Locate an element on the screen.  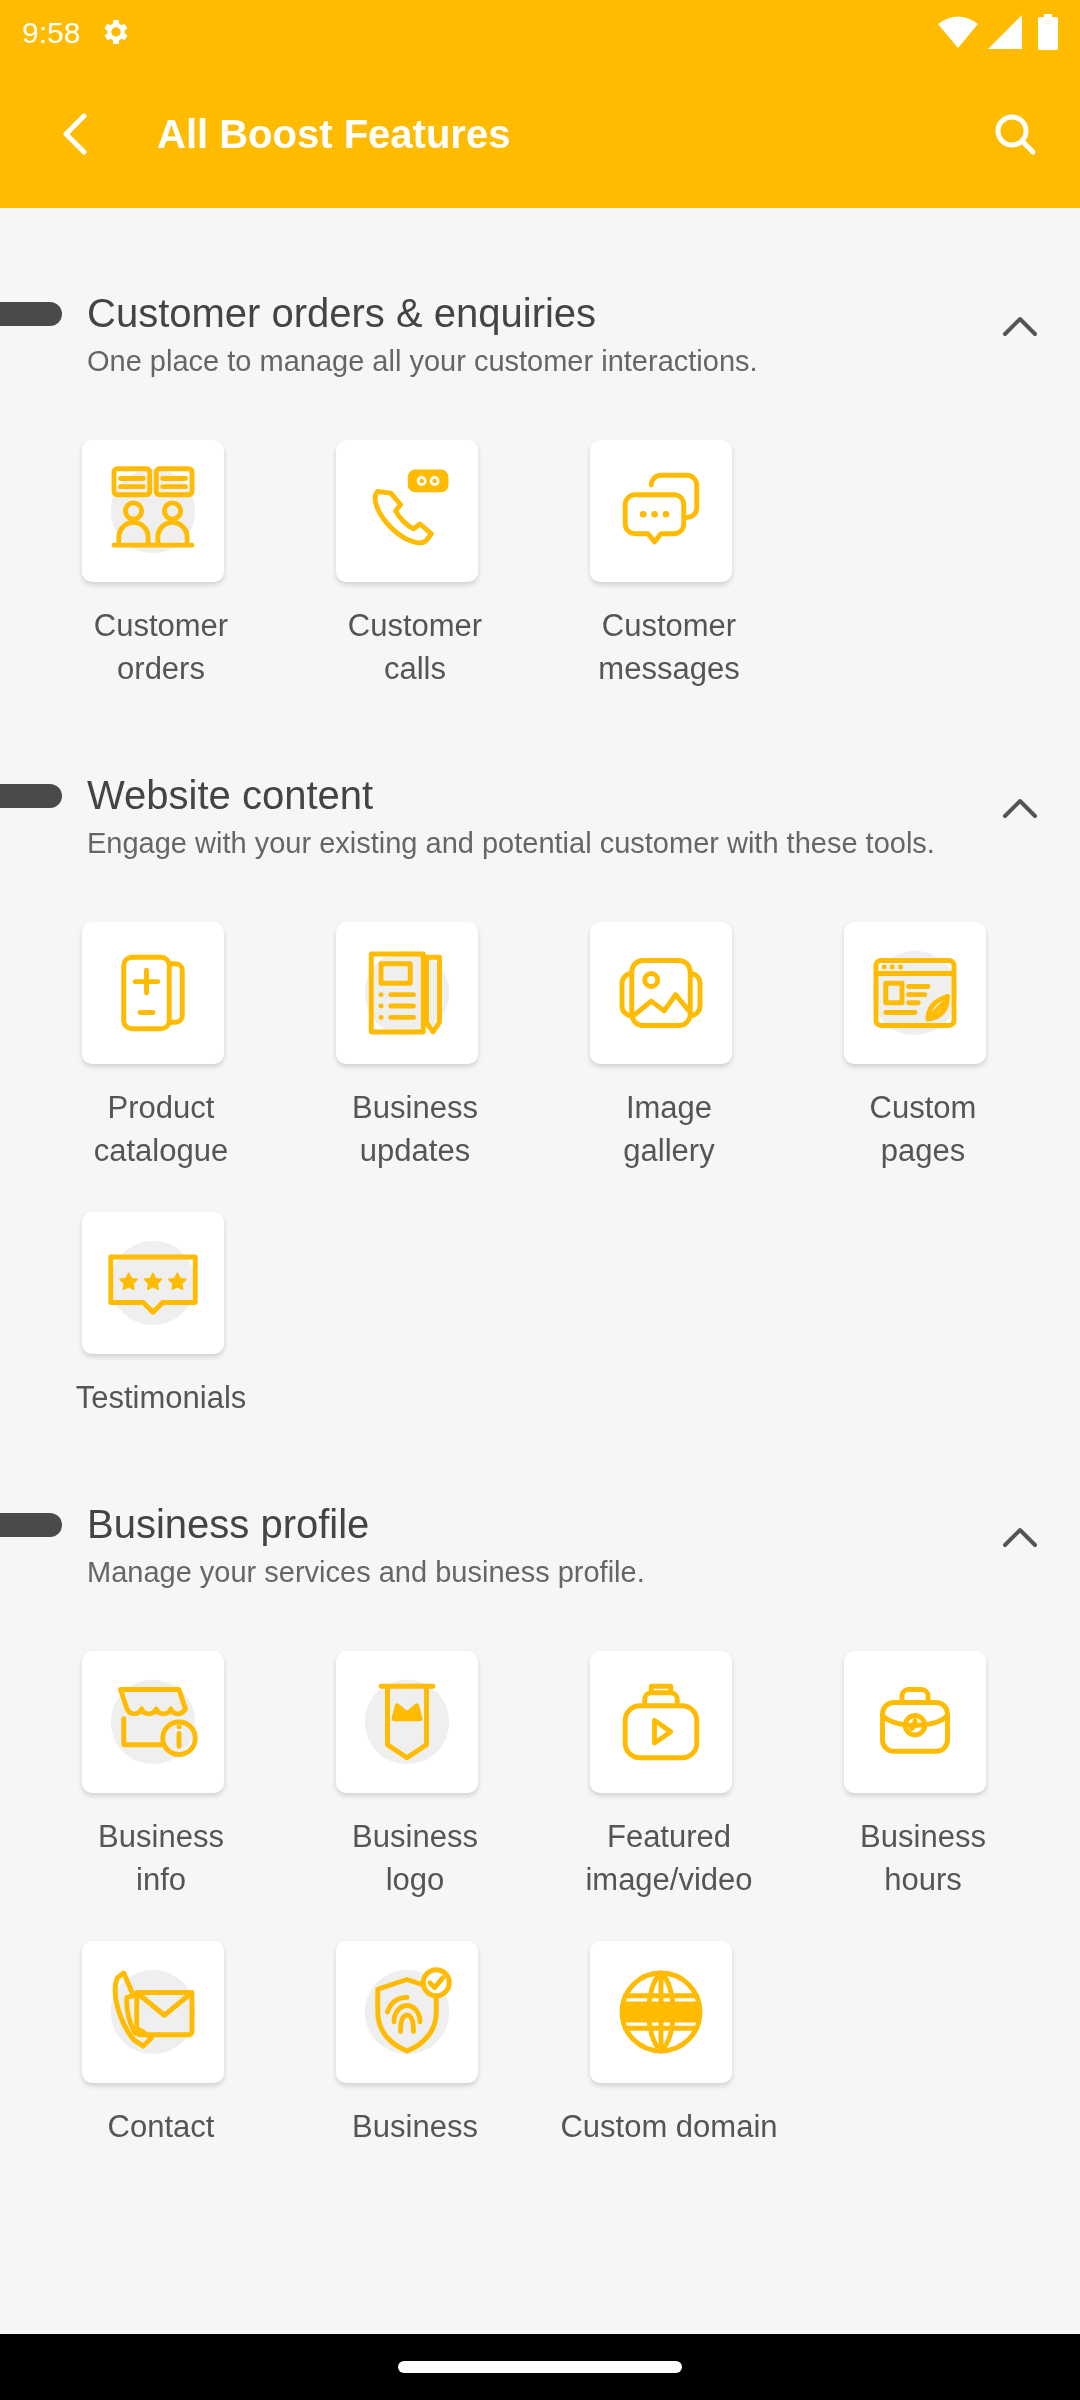
back-icon is located at coordinates (75, 134).